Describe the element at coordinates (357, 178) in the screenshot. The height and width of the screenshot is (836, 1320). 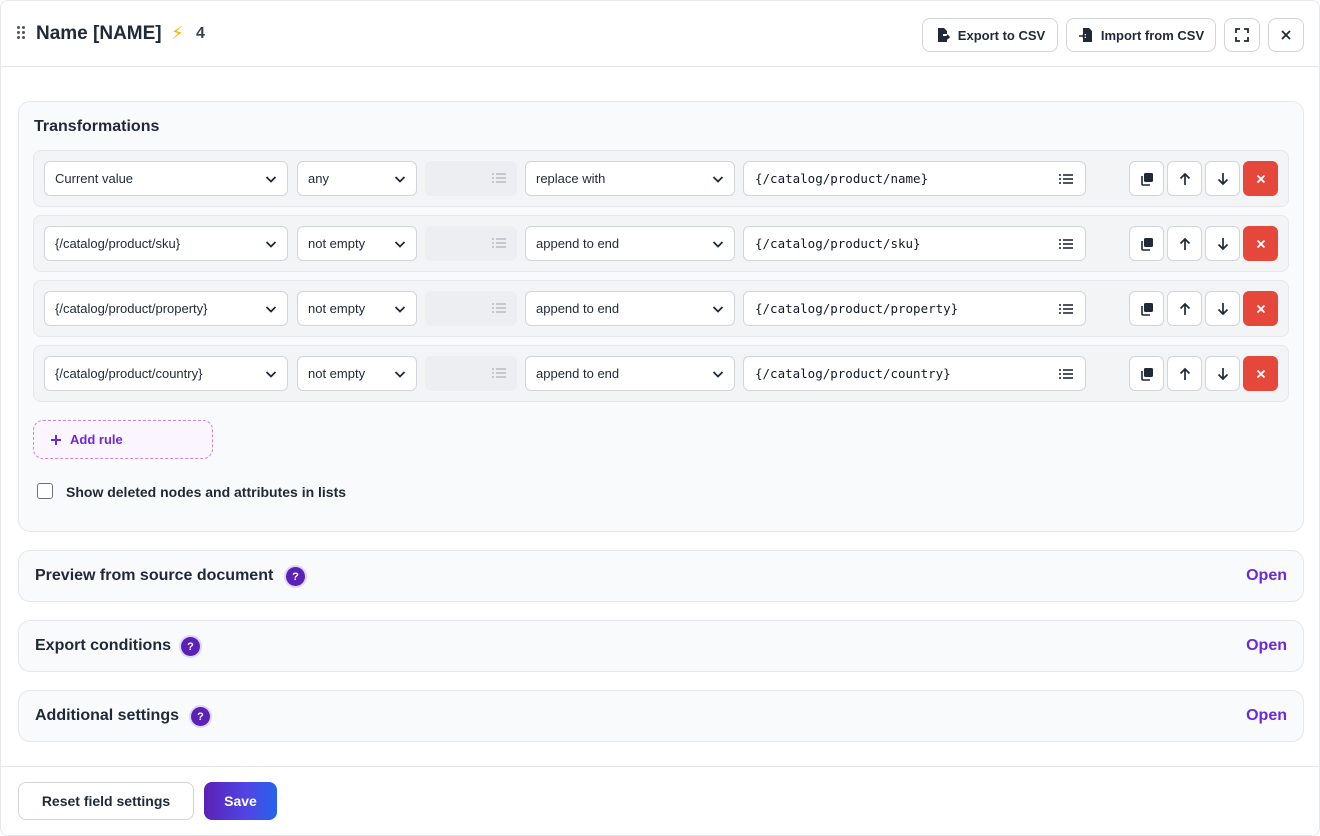
I see `condition-select: any` at that location.